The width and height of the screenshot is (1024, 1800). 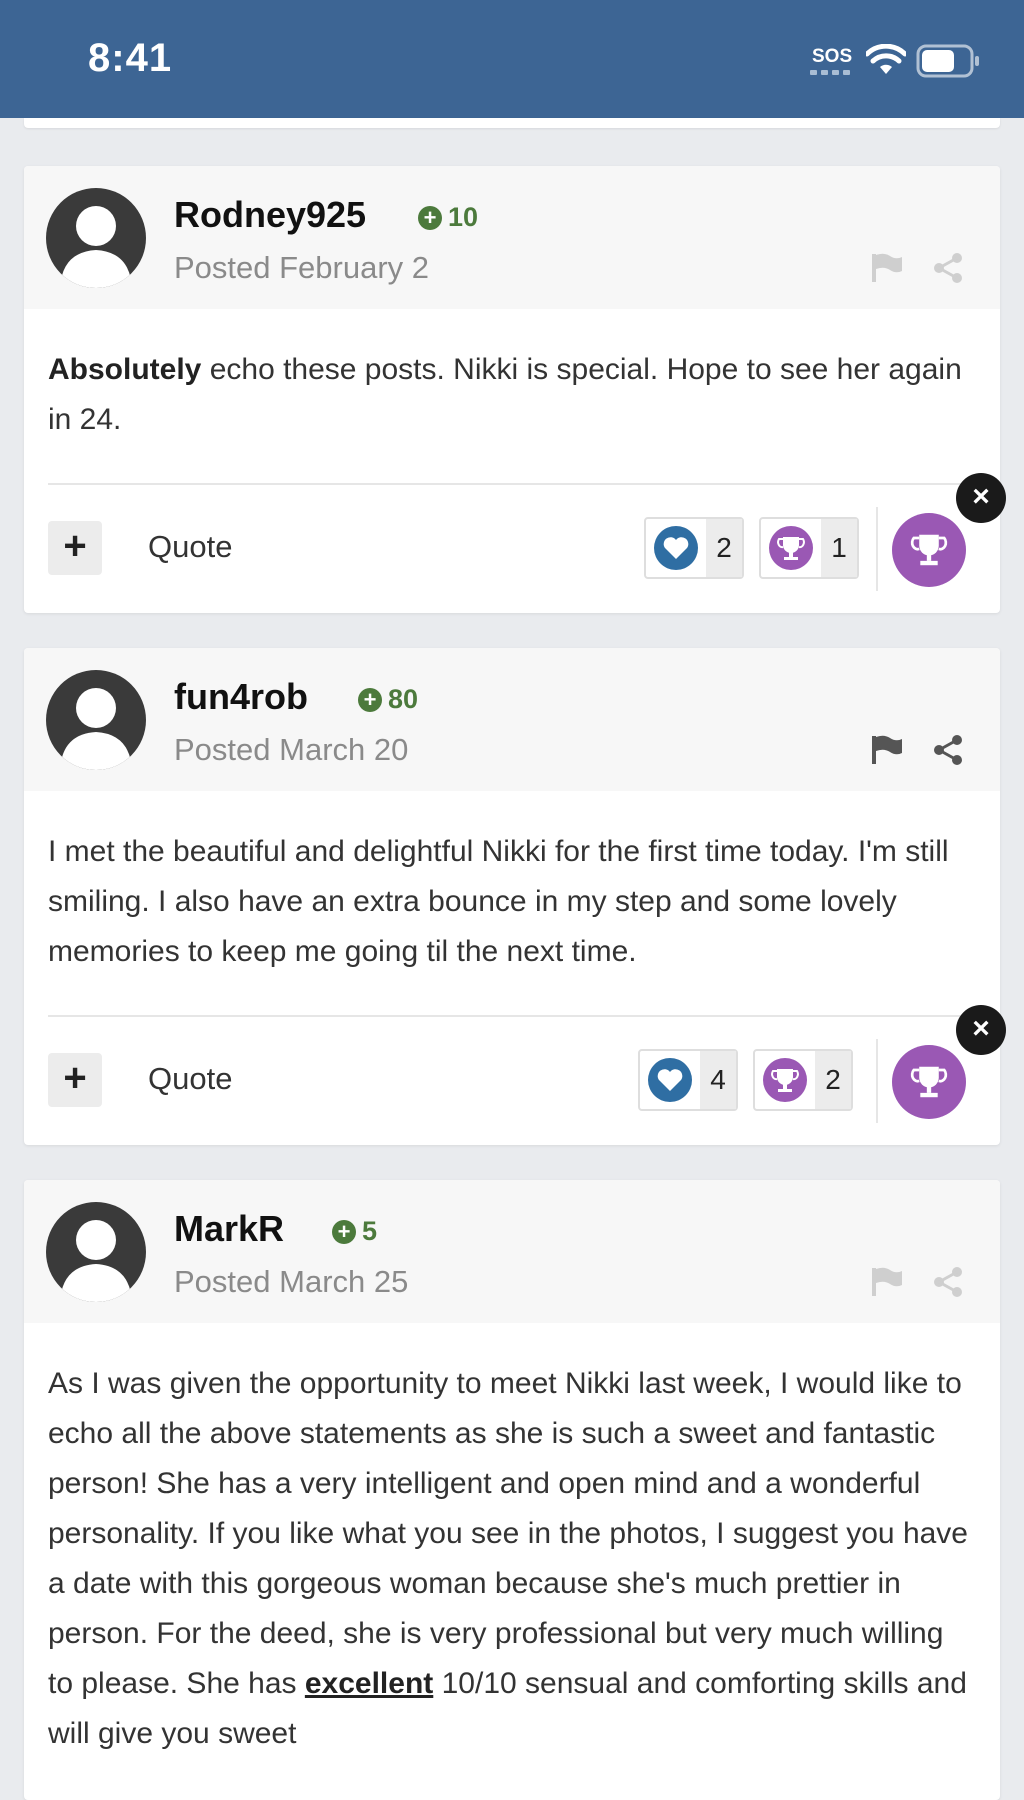 I want to click on reputation-badge: + 5, so click(x=354, y=1231).